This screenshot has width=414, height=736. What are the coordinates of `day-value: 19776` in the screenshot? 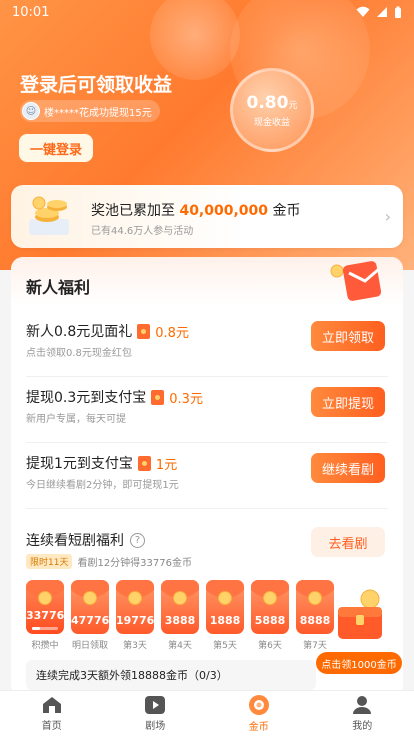 It's located at (135, 620).